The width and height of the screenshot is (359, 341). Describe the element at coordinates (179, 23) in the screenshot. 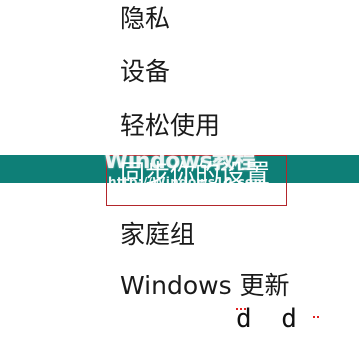

I see `menu-item-privacy: 隐私` at that location.